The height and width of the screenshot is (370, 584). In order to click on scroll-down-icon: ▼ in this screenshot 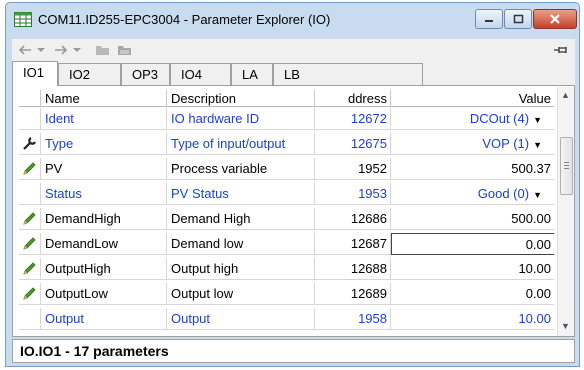, I will do `click(565, 326)`.